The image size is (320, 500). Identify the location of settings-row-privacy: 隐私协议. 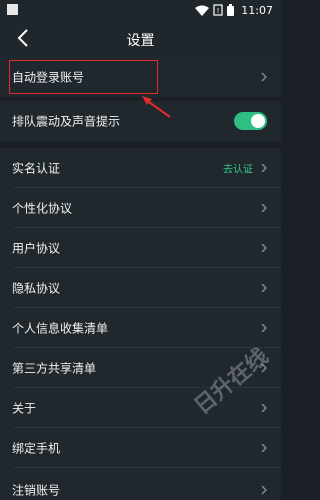
(140, 288).